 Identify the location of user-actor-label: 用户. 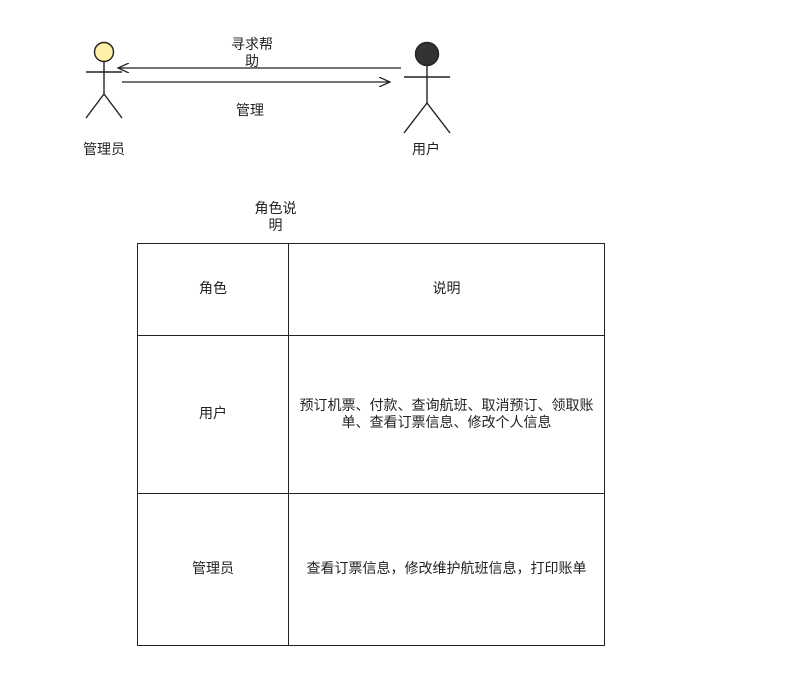
(426, 150).